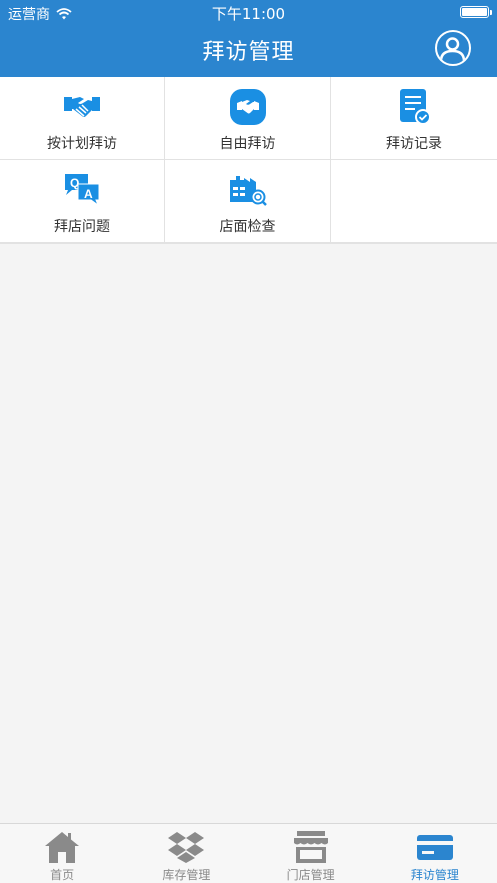 This screenshot has width=497, height=883. I want to click on menu-item-label: 拜店问题, so click(82, 227).